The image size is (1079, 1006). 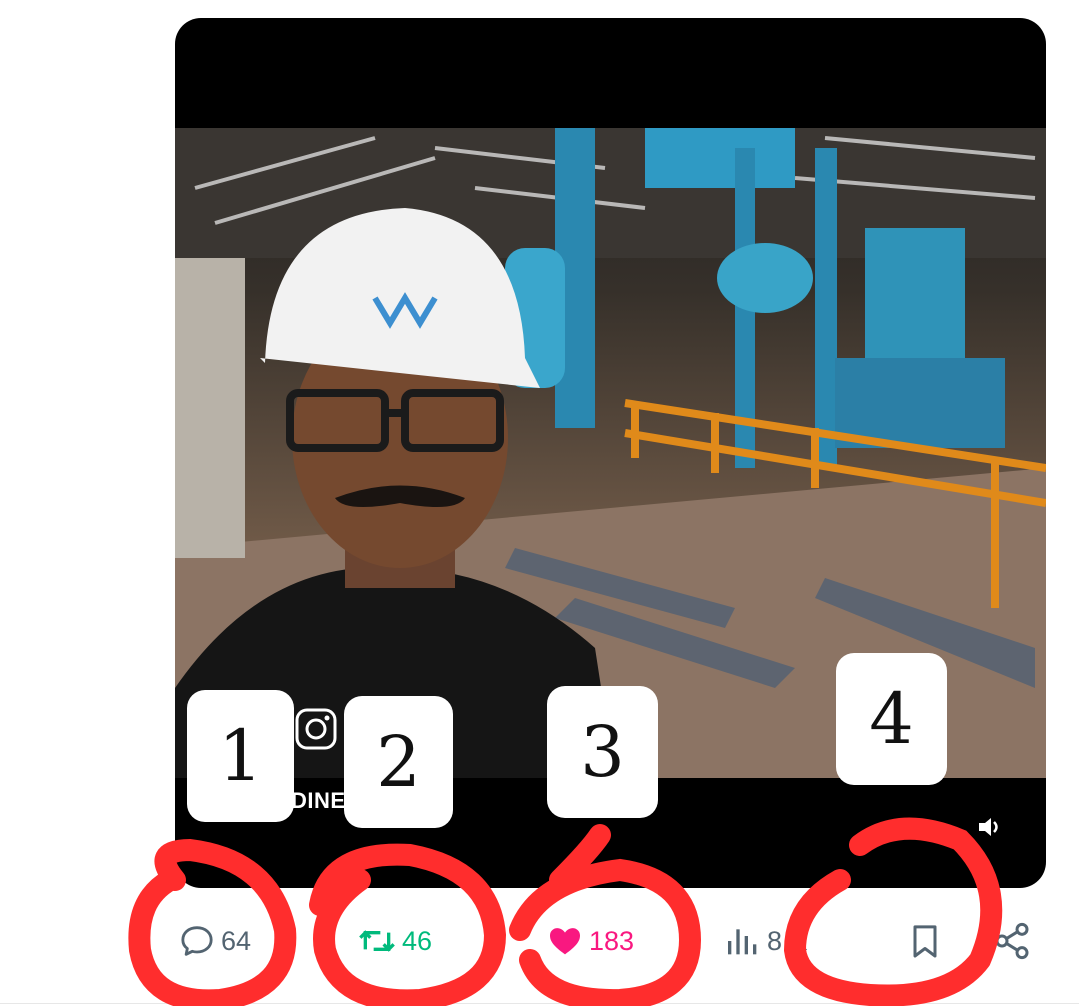 I want to click on bookmark-button, so click(x=925, y=941).